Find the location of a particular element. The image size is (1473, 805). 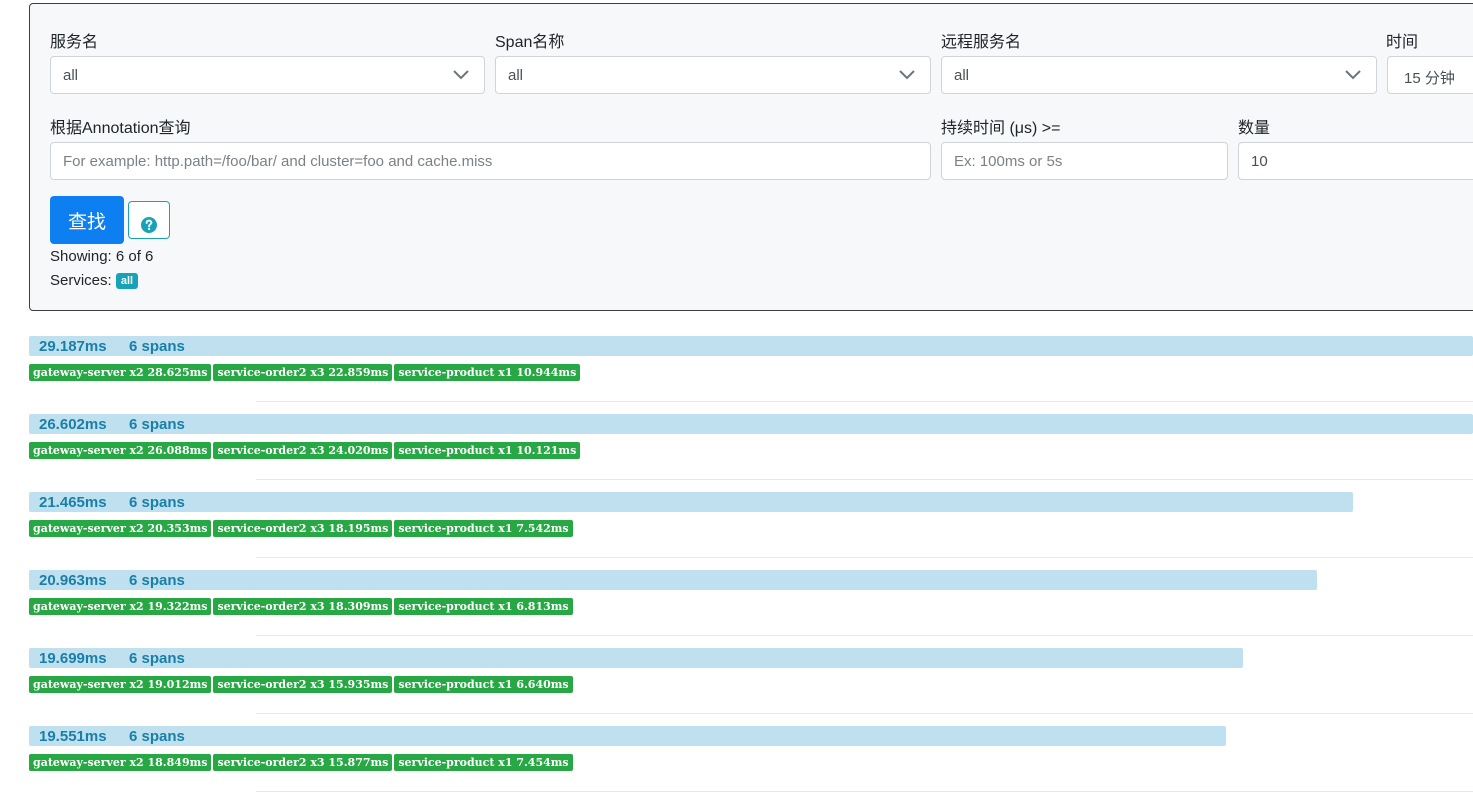

service-tag: service-product x1 10.121ms is located at coordinates (487, 450).